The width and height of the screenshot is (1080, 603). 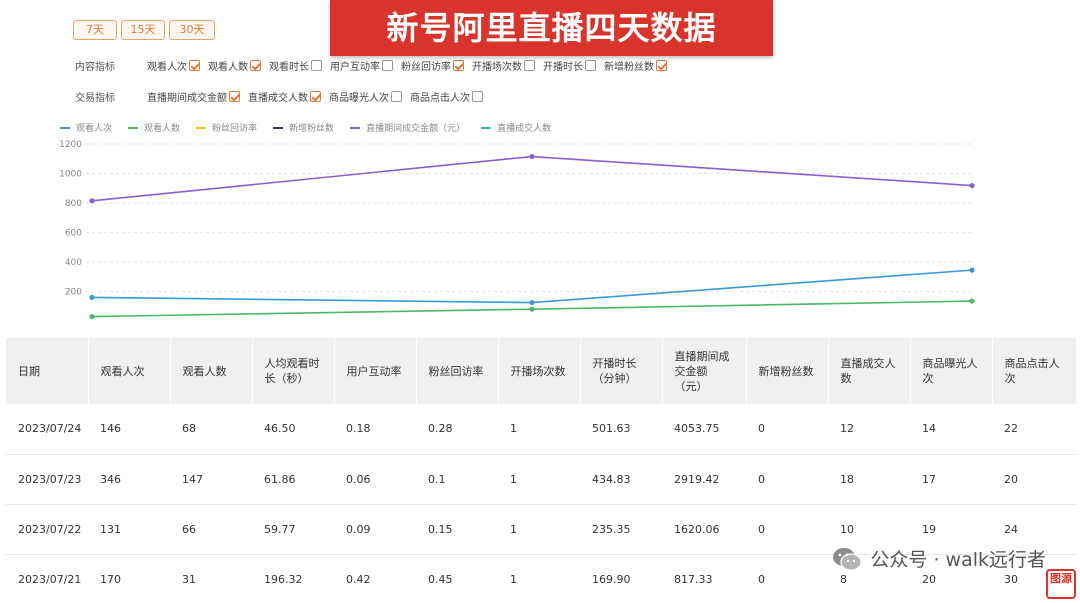 I want to click on content-metric-option-label: 新增粉丝数, so click(x=629, y=67).